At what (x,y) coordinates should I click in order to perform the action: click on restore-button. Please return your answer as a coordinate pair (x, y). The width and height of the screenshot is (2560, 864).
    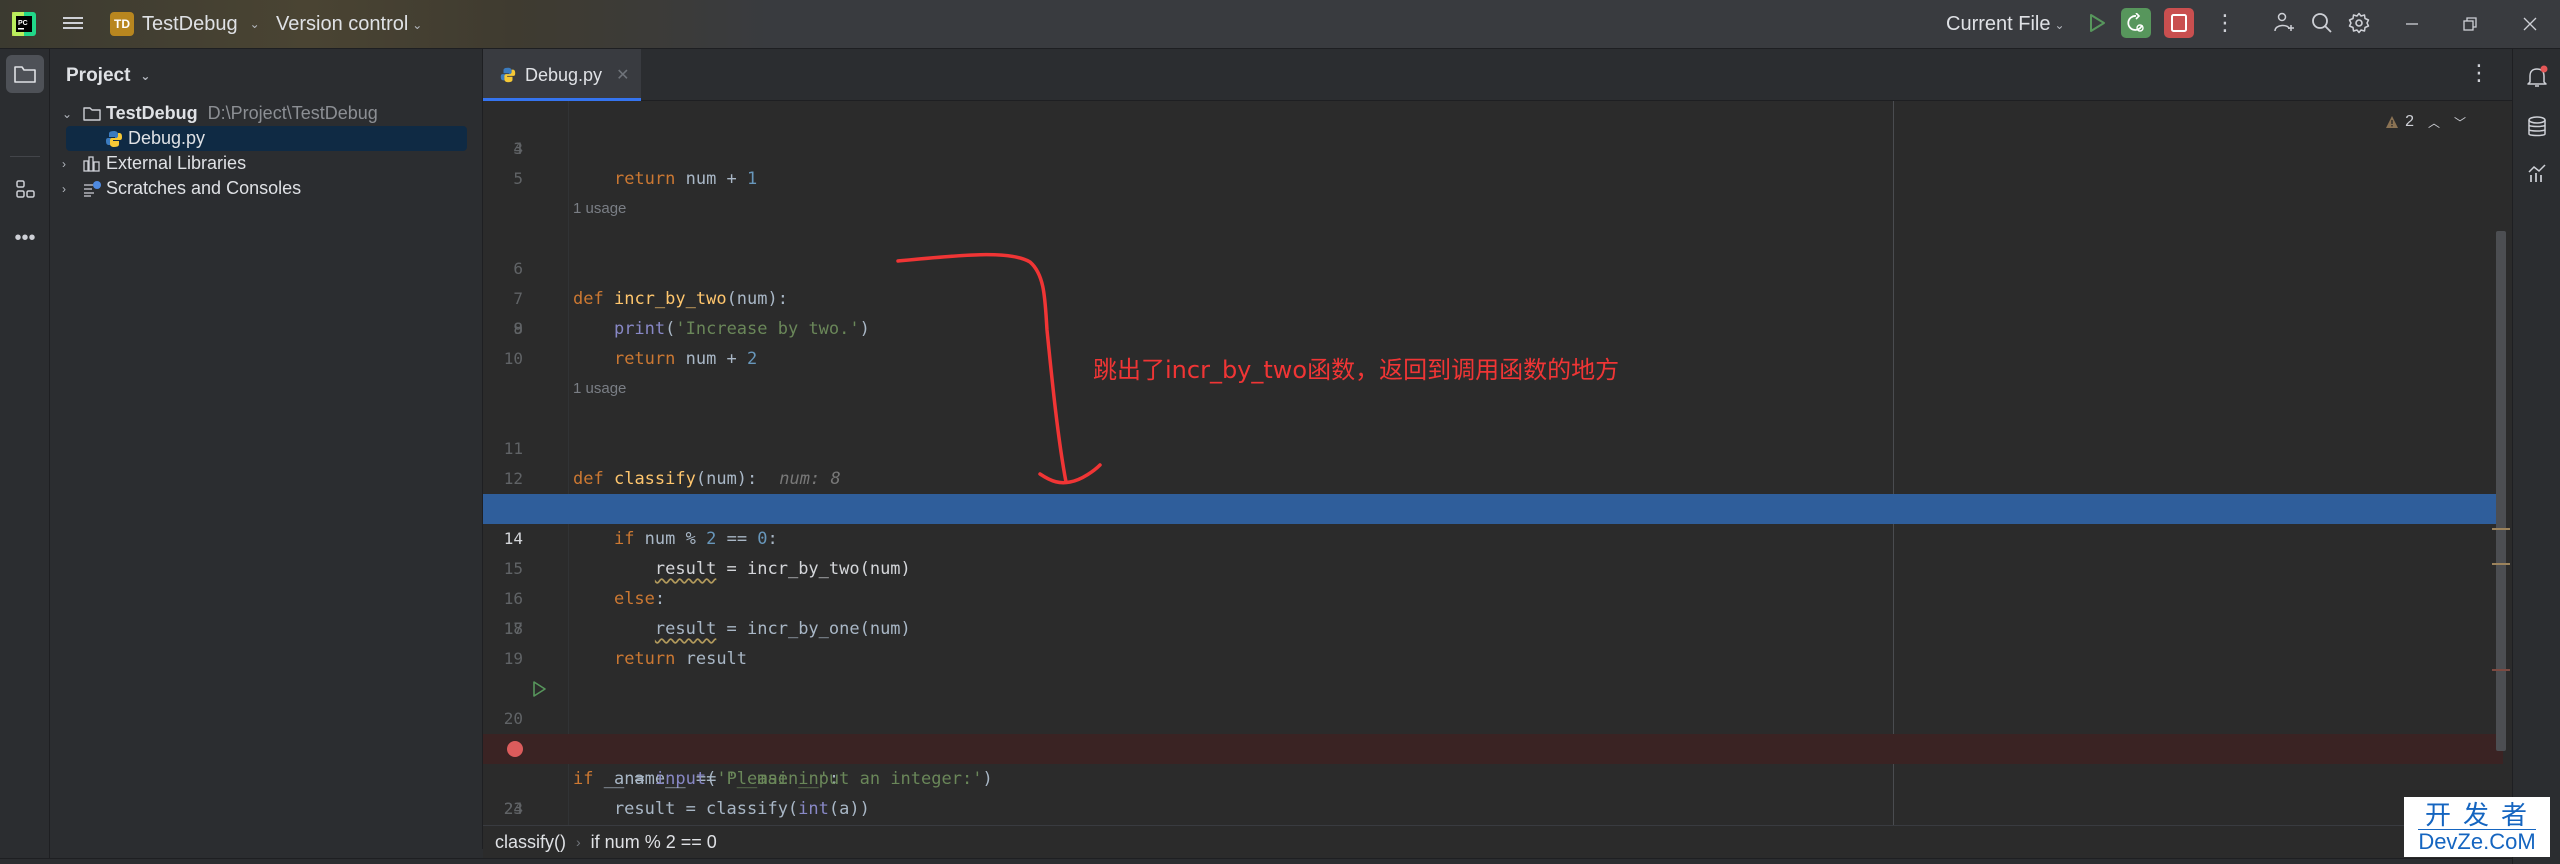
    Looking at the image, I should click on (2470, 24).